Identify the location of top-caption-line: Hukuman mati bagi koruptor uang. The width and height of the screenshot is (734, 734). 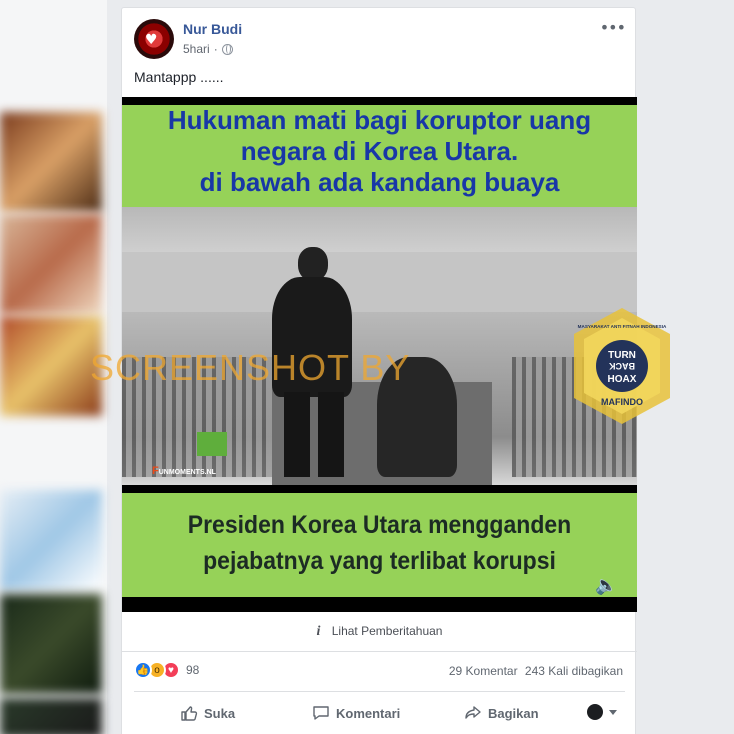
(379, 120).